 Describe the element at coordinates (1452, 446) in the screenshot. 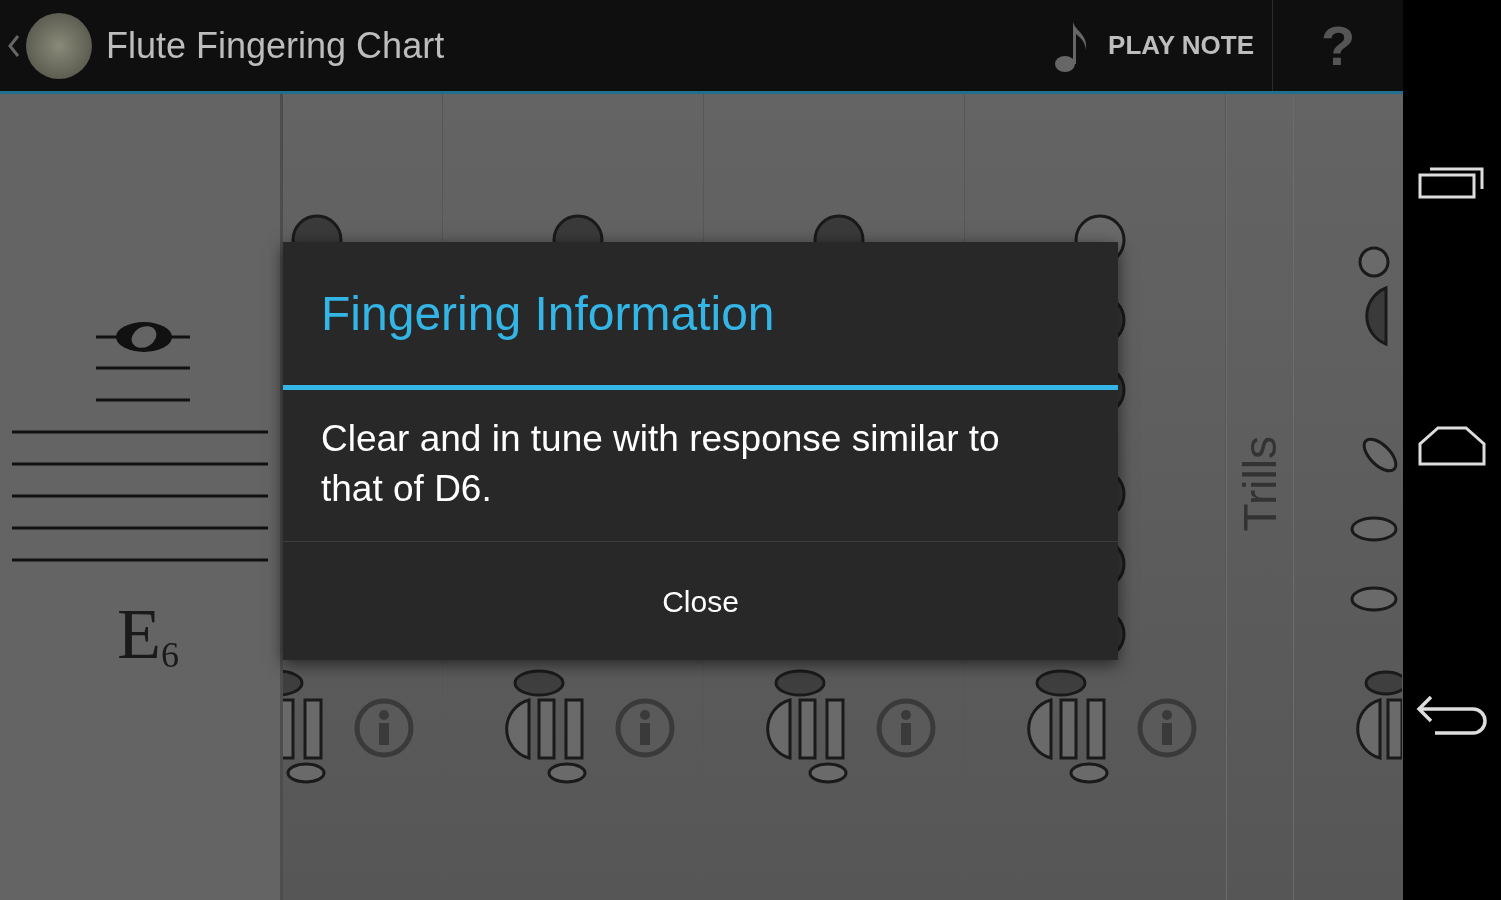

I see `home-icon` at that location.